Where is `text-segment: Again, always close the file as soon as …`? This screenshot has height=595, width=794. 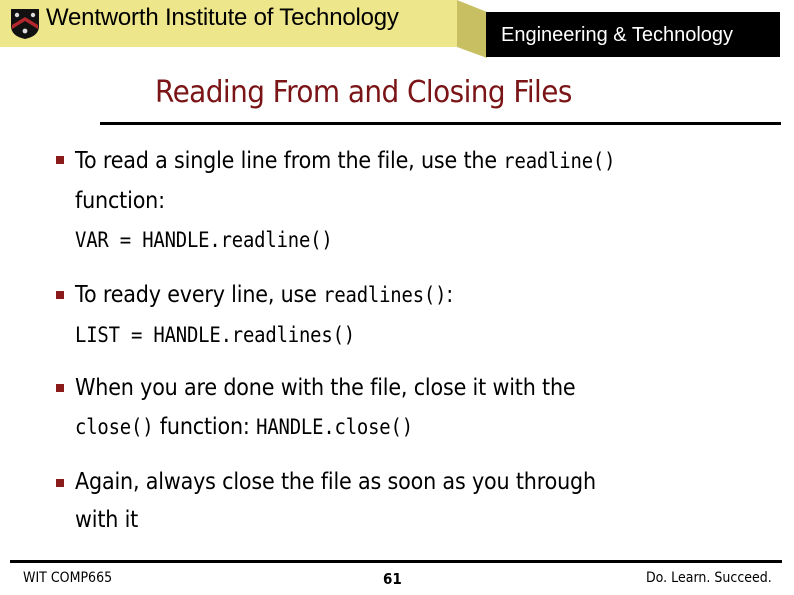 text-segment: Again, always close the file as soon as … is located at coordinates (335, 482).